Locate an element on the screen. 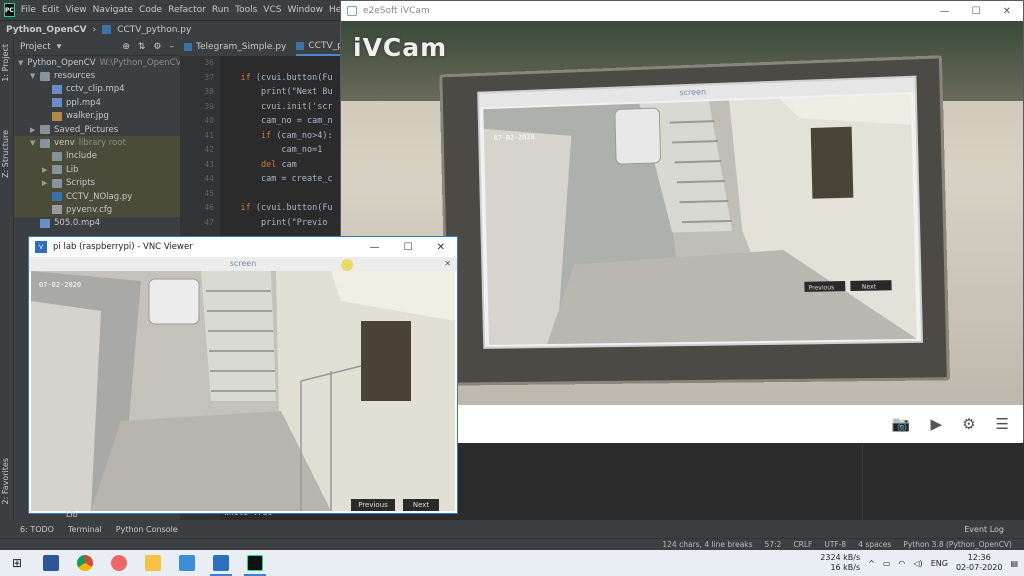 The height and width of the screenshot is (576, 1024). vnc-screen-label: screen is located at coordinates (243, 263).